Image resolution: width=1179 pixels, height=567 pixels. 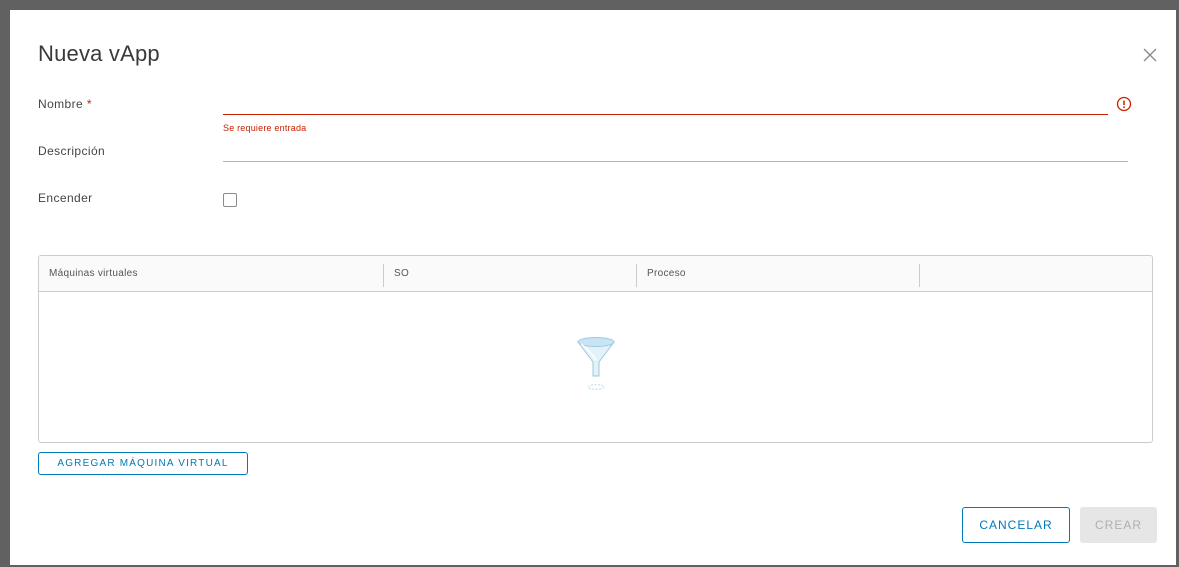 I want to click on cancel-button: CANCELAR, so click(x=1016, y=525).